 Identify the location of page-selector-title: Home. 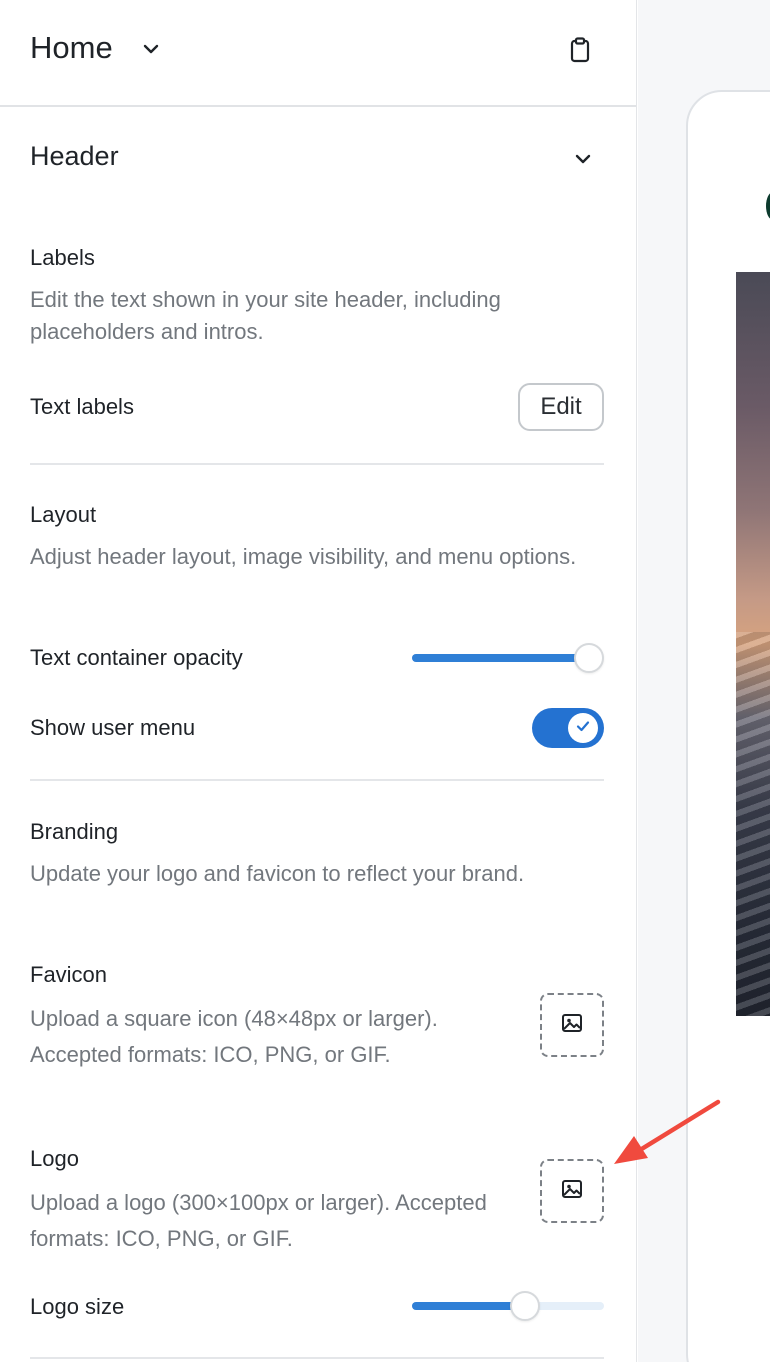
(71, 48).